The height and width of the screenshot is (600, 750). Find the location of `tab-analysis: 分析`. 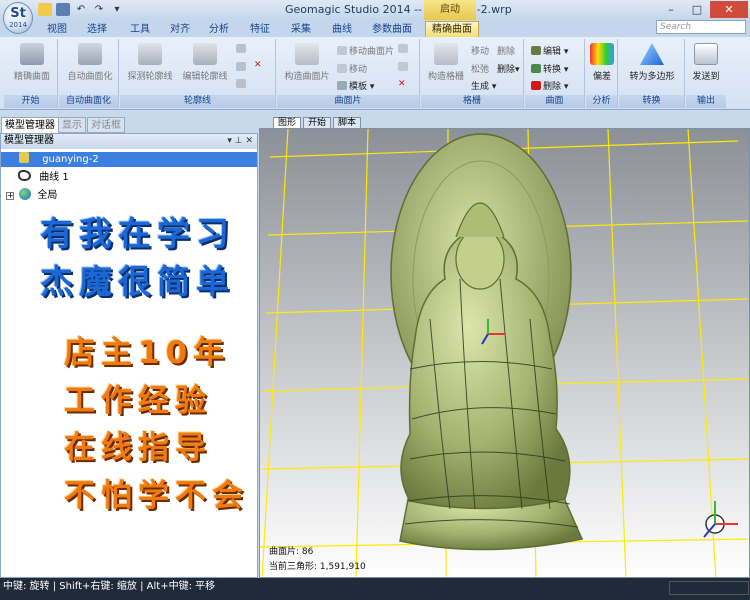

tab-analysis: 分析 is located at coordinates (219, 29).